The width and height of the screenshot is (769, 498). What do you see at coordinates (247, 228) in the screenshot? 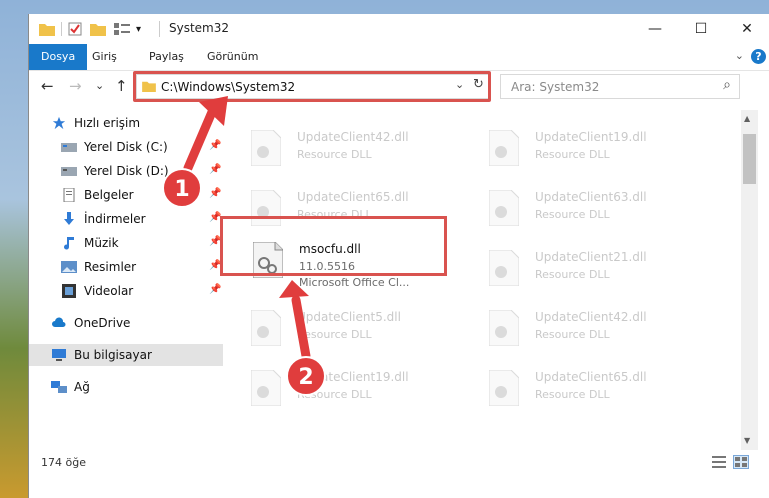
I see `annotation-arrows` at bounding box center [247, 228].